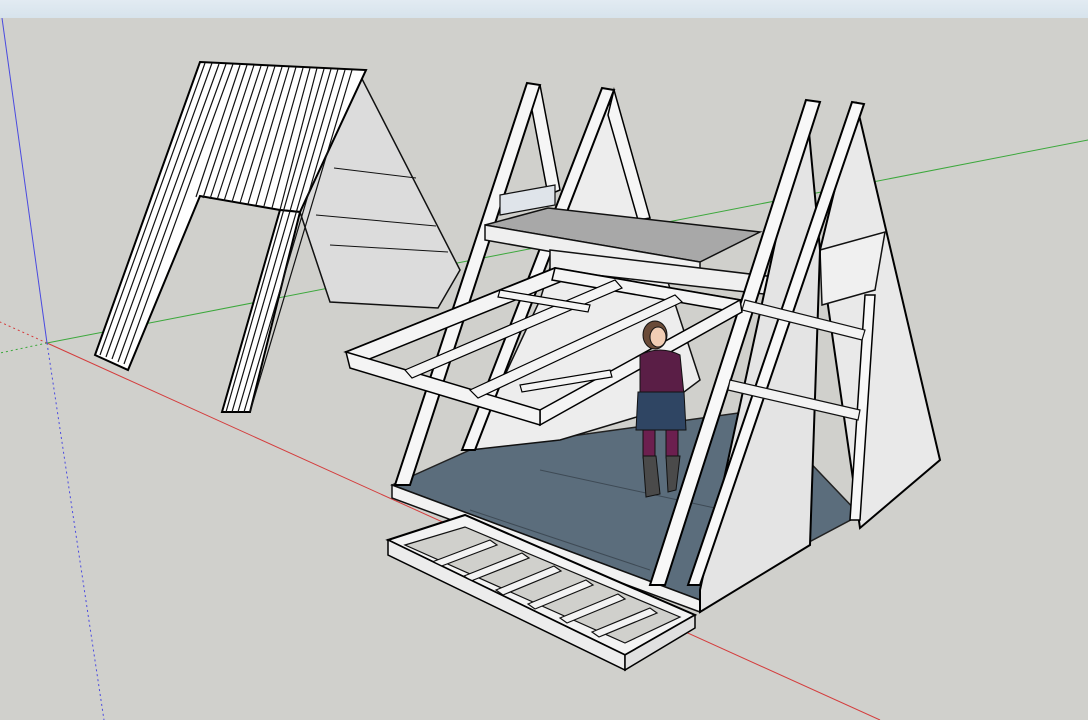 The width and height of the screenshot is (1088, 720). Describe the element at coordinates (75, 531) in the screenshot. I see `blue-axis-dotted` at that location.